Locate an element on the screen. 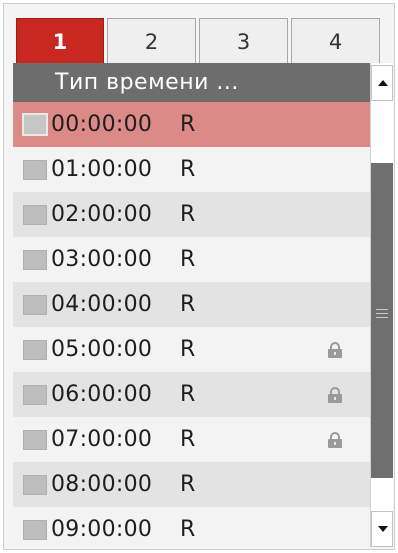 The image size is (398, 553). list-item: 00:00:00 R is located at coordinates (191, 124).